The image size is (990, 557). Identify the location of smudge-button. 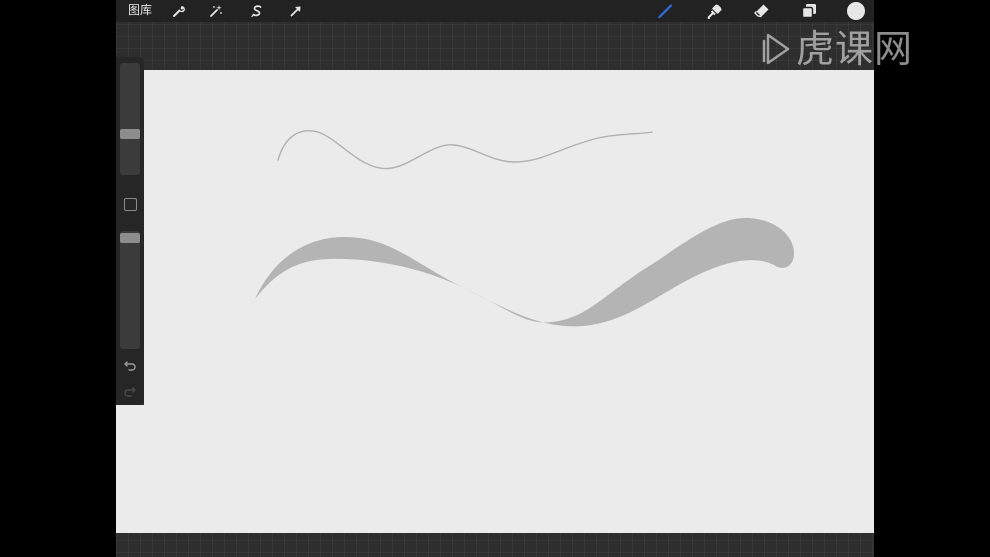
(715, 11).